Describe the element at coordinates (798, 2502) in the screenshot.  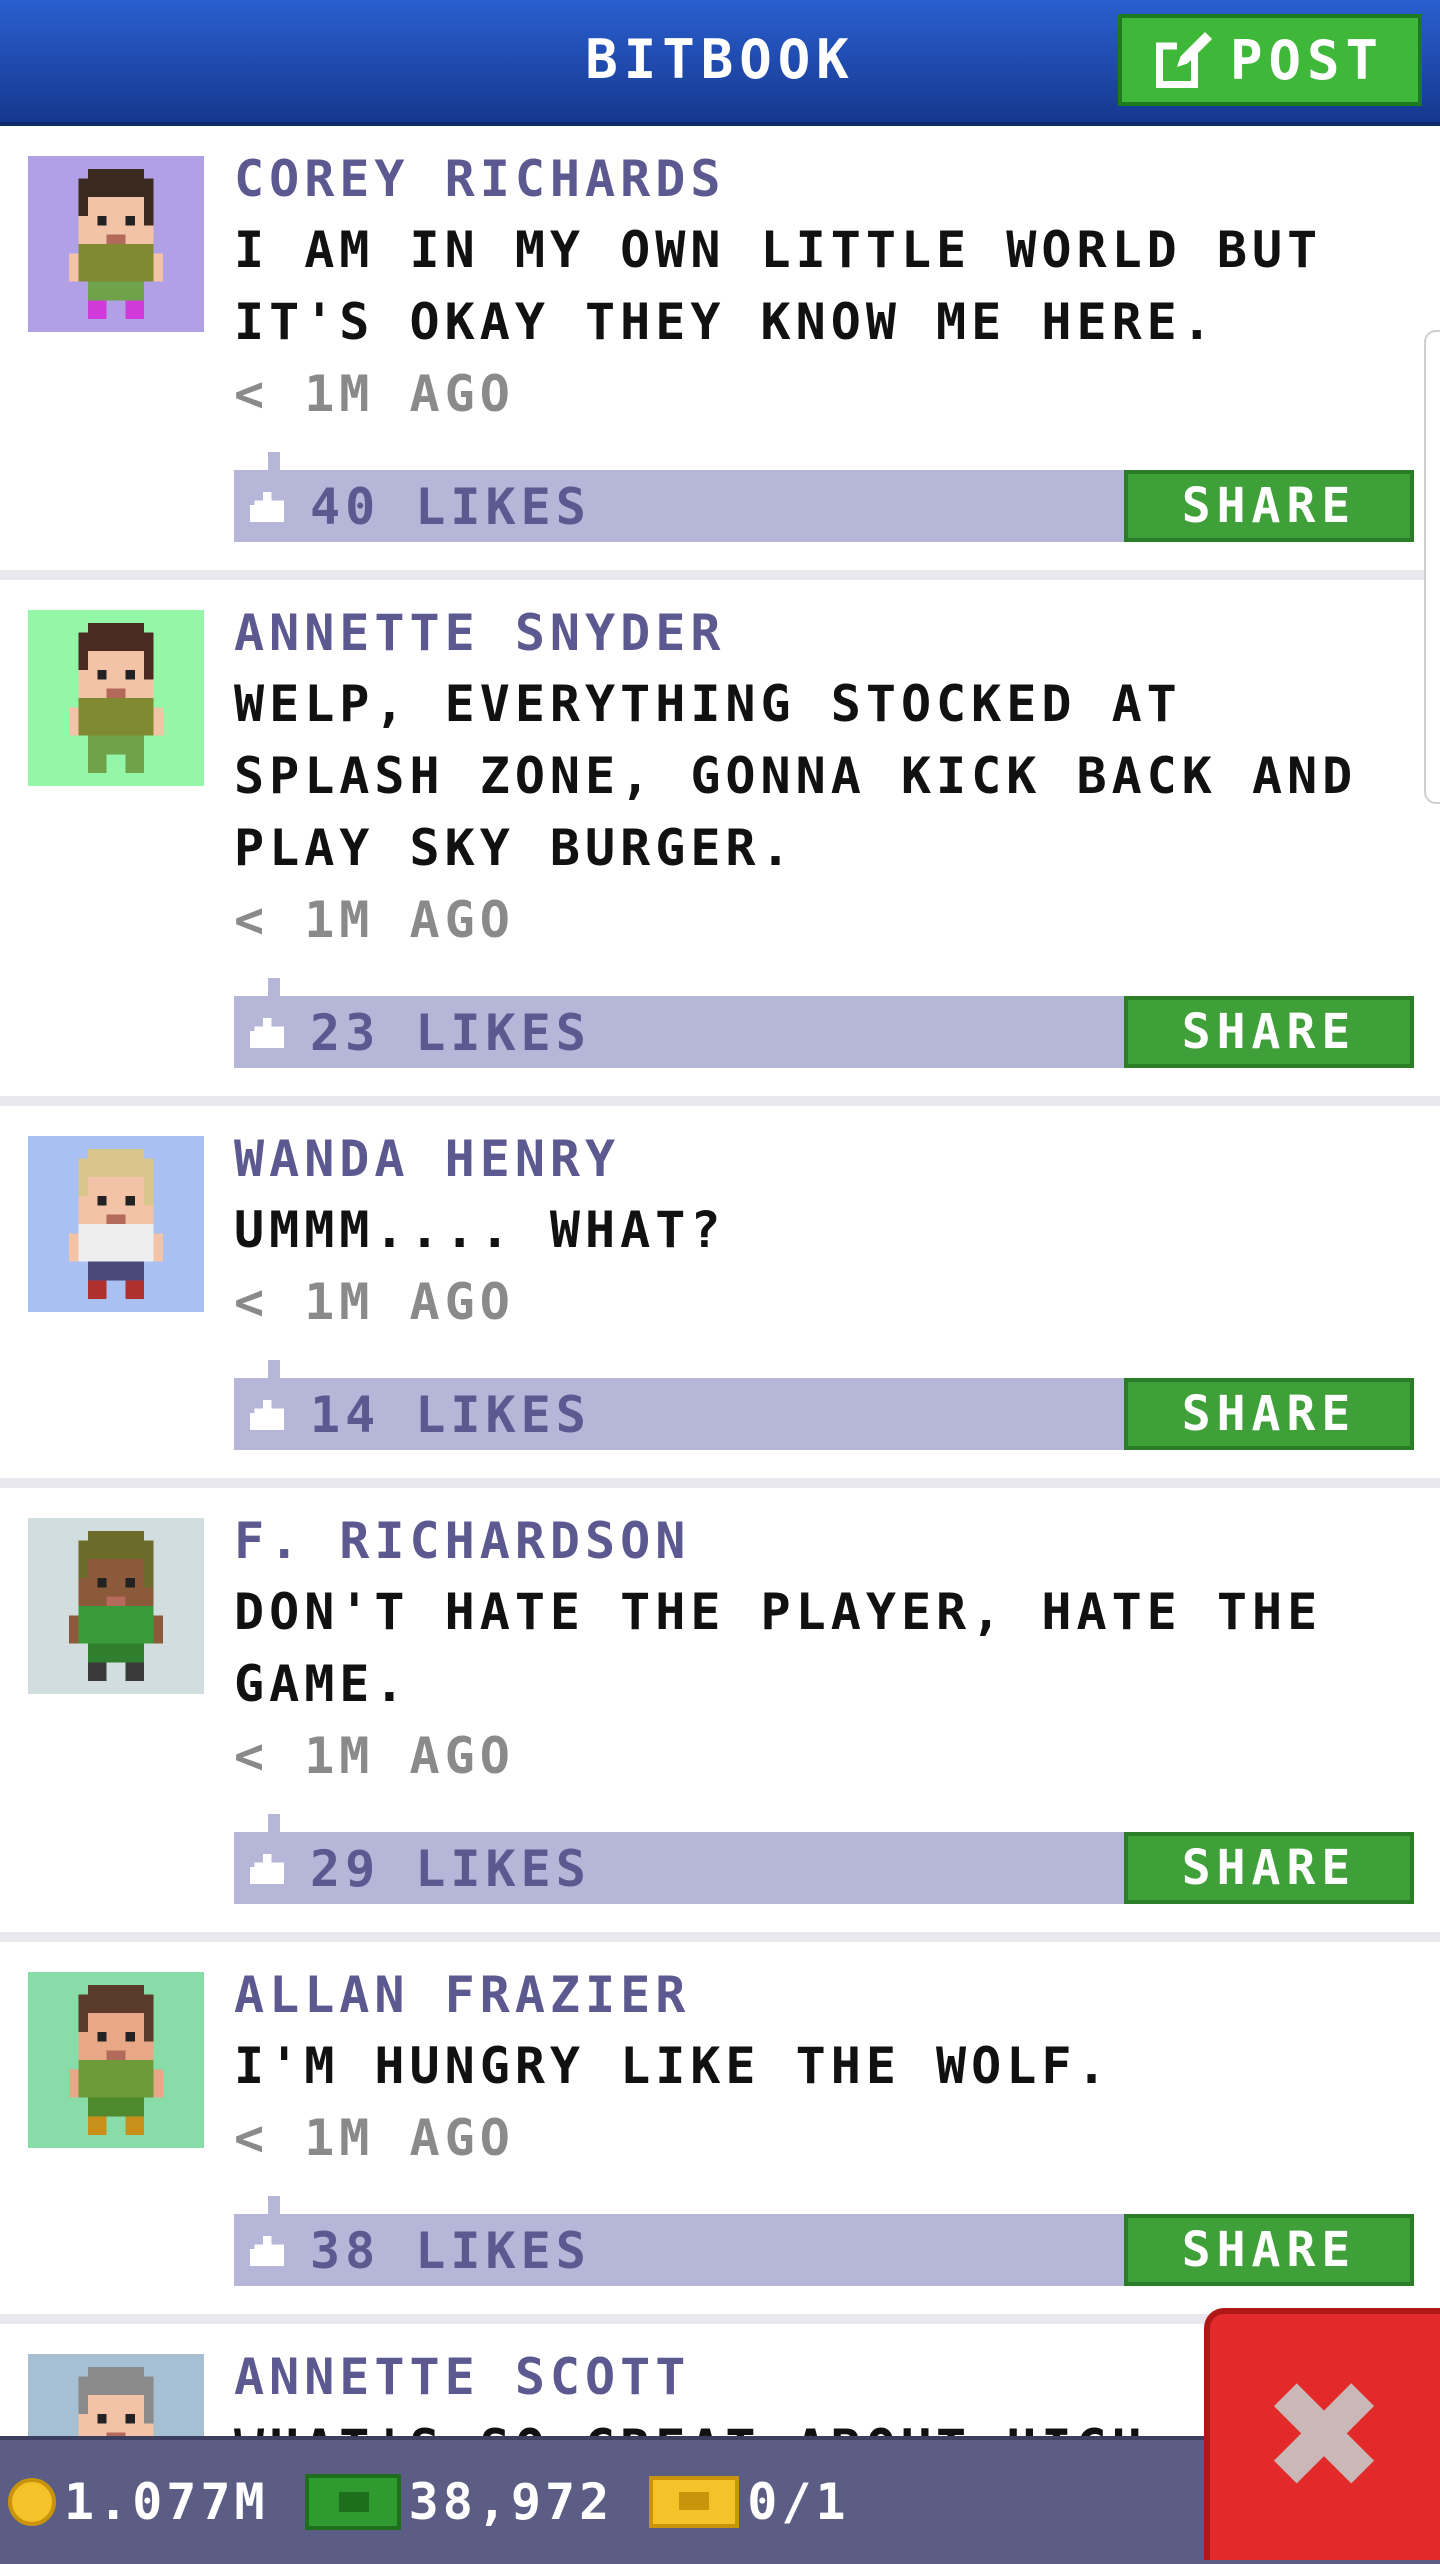
I see `tickets-value: 0/1` at that location.